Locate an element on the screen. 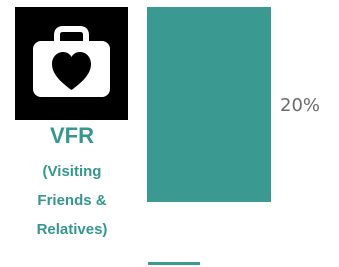 The width and height of the screenshot is (339, 267). value-label: 20% is located at coordinates (300, 105).